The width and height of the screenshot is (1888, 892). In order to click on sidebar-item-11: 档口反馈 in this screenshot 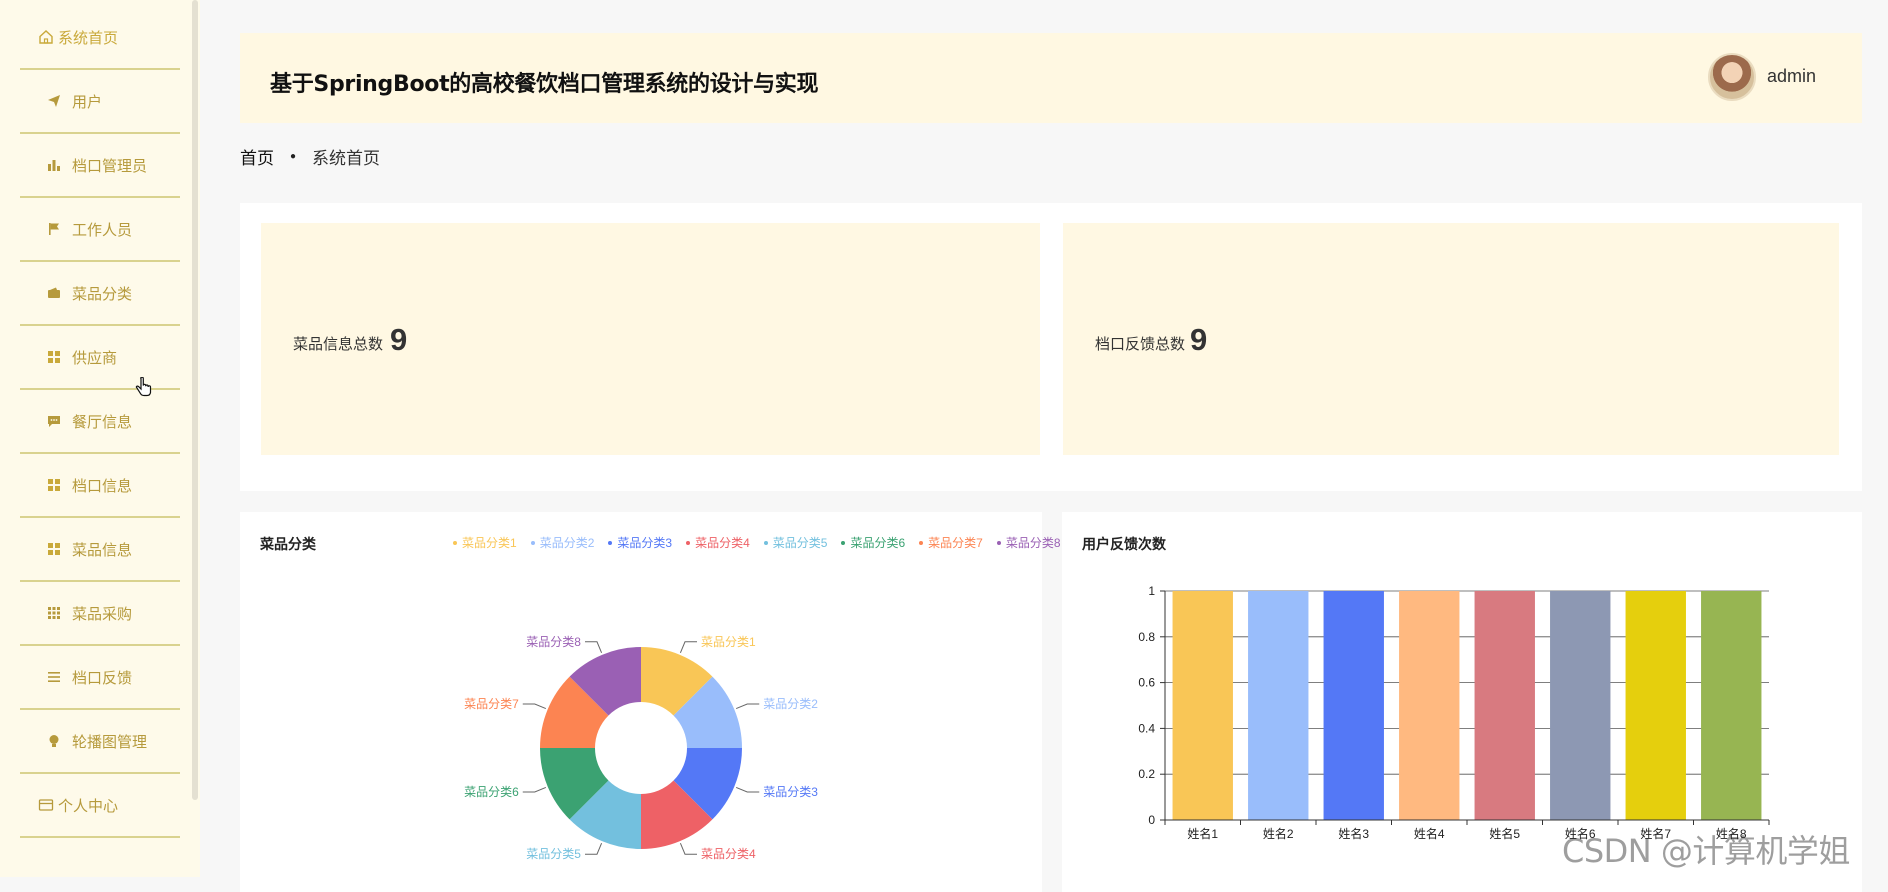, I will do `click(100, 678)`.